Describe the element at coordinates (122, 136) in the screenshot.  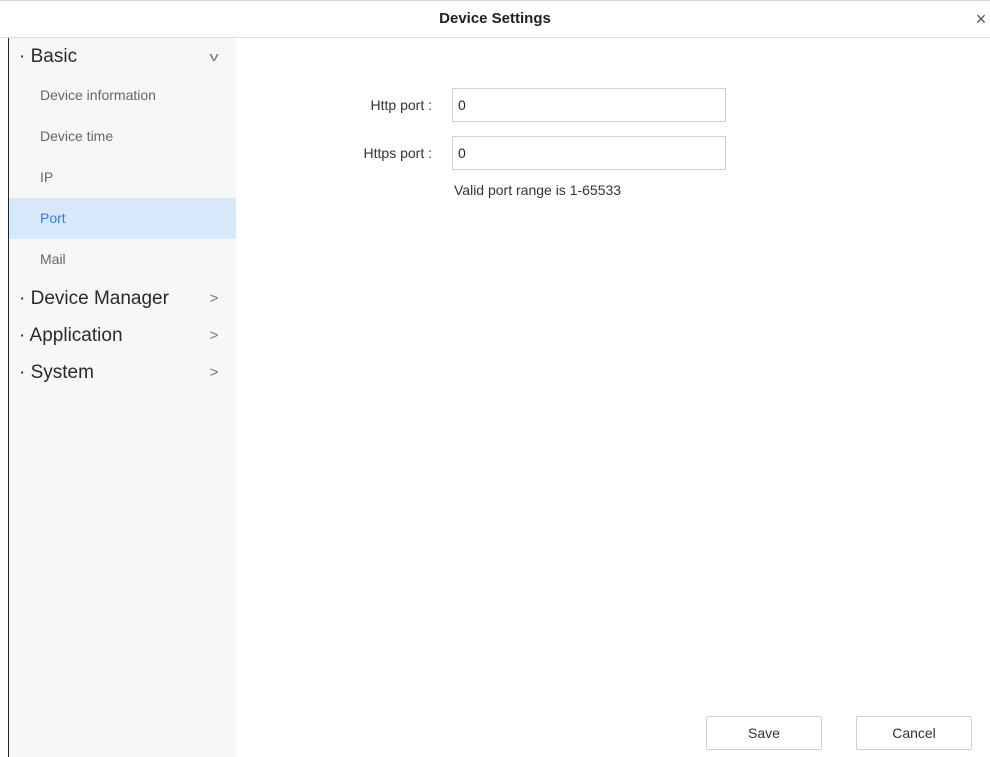
I see `sidebar-item-device-time: Device time` at that location.